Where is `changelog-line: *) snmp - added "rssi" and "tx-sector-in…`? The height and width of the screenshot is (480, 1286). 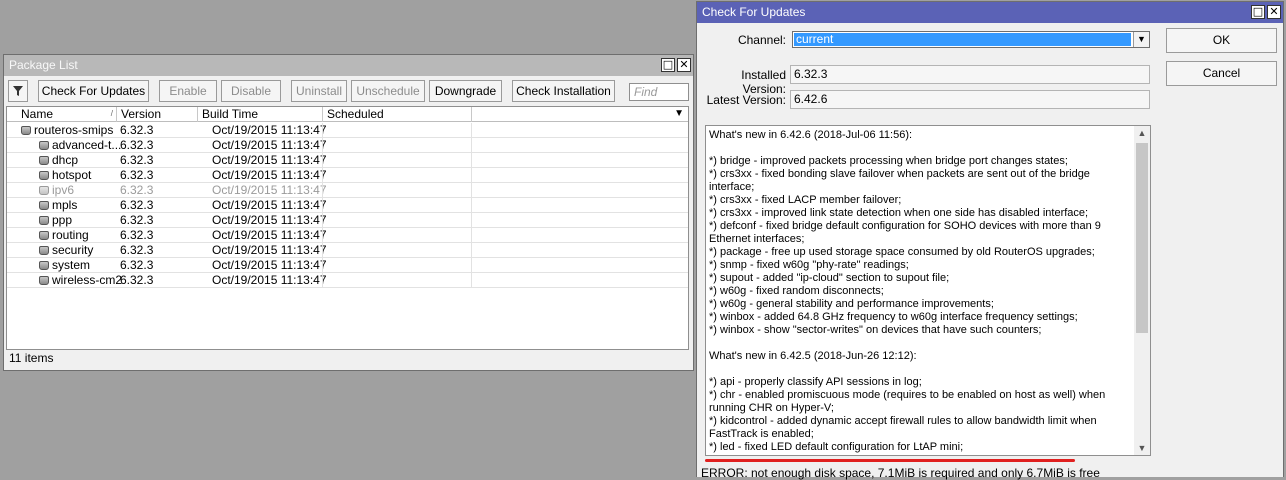 changelog-line: *) snmp - added "rssi" and "tx-sector-in… is located at coordinates (921, 454).